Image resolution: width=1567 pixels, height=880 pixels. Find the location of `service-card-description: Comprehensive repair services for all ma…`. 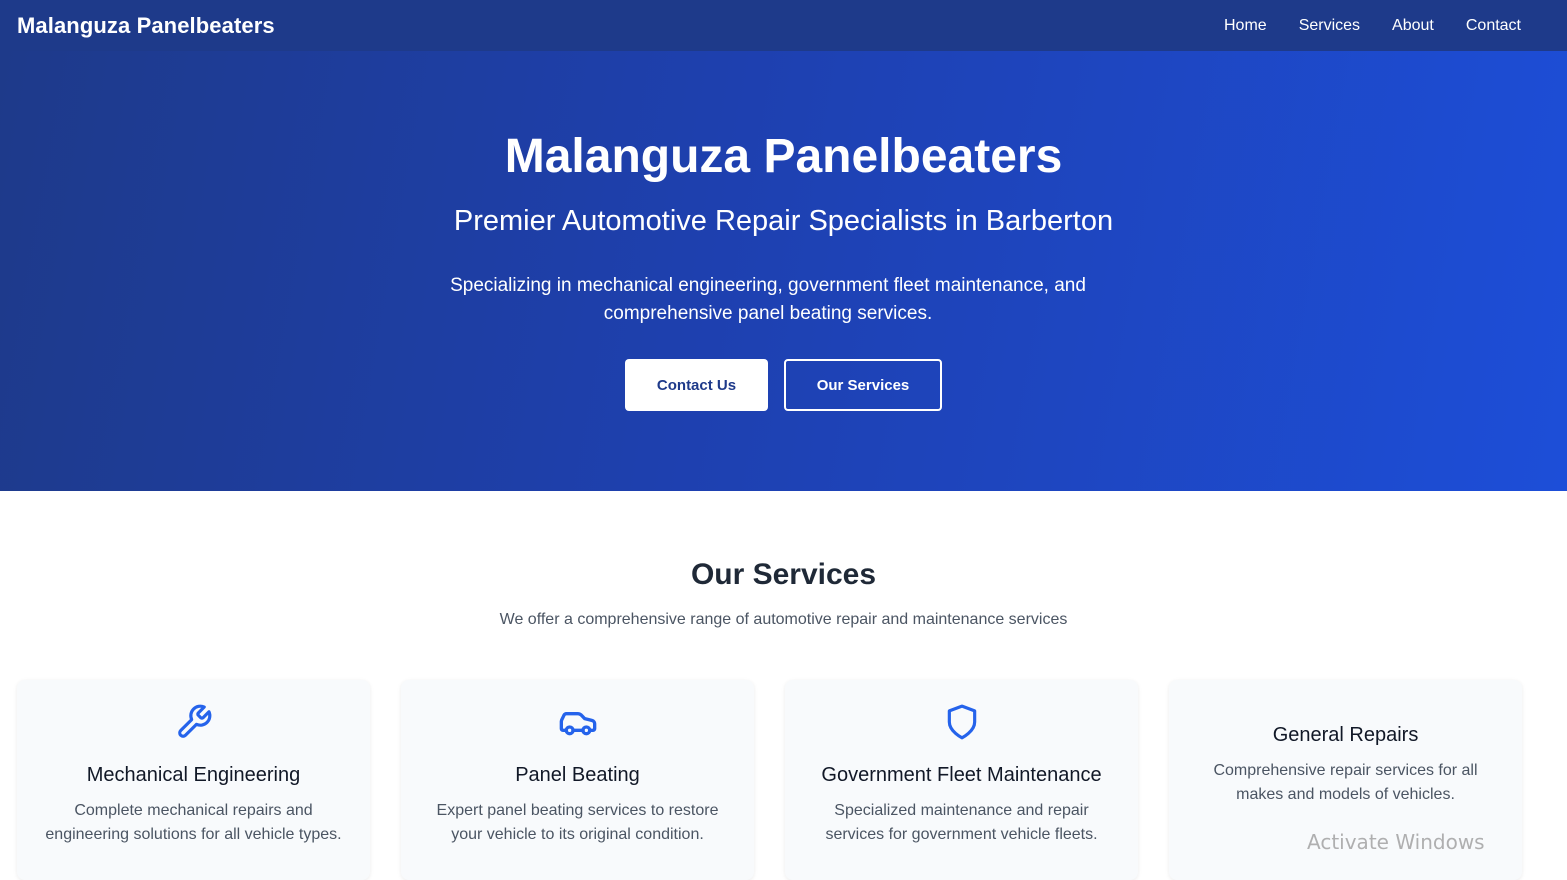

service-card-description: Comprehensive repair services for all ma… is located at coordinates (1345, 782).